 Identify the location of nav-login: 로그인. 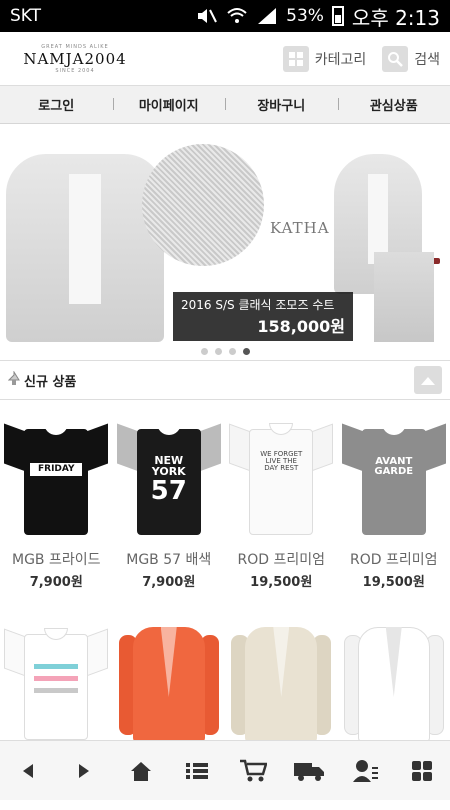
(56, 104).